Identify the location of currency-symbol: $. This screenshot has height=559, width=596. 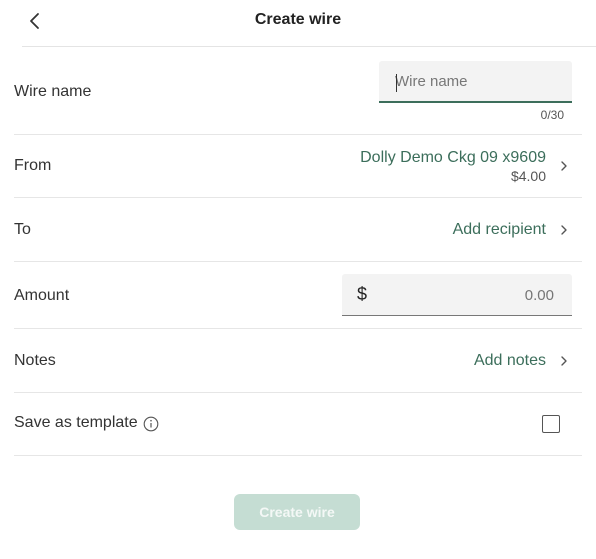
(362, 294).